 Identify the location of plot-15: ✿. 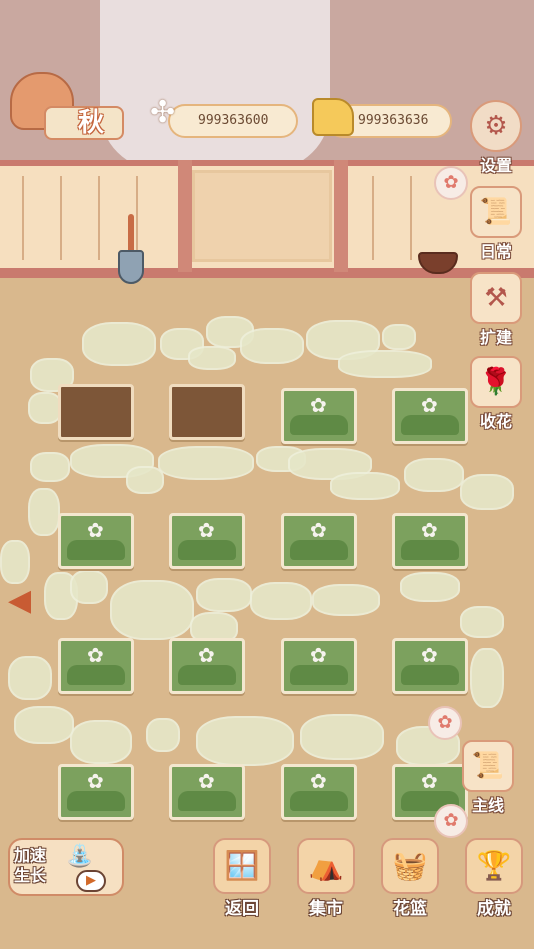
(319, 792).